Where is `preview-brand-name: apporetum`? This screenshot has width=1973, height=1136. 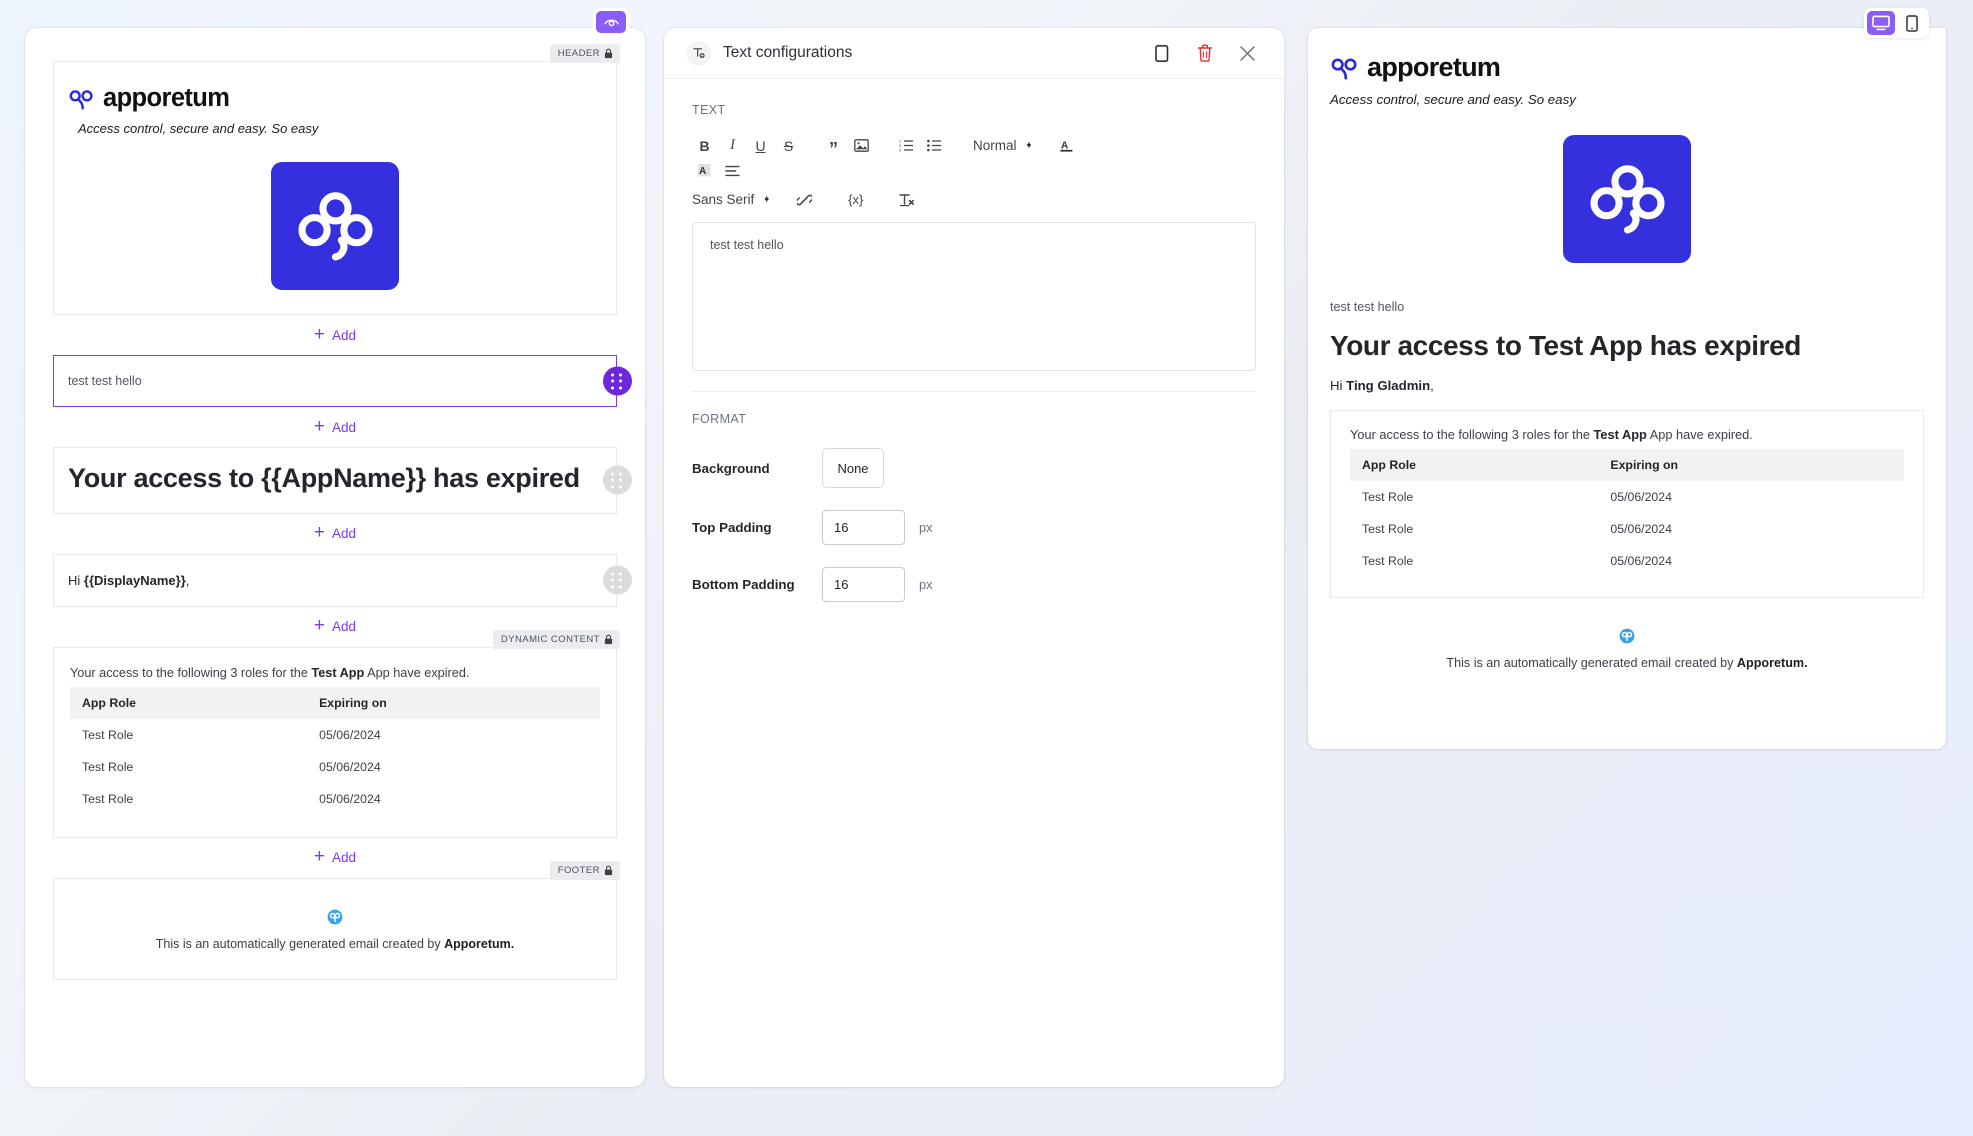
preview-brand-name: apporetum is located at coordinates (1434, 67).